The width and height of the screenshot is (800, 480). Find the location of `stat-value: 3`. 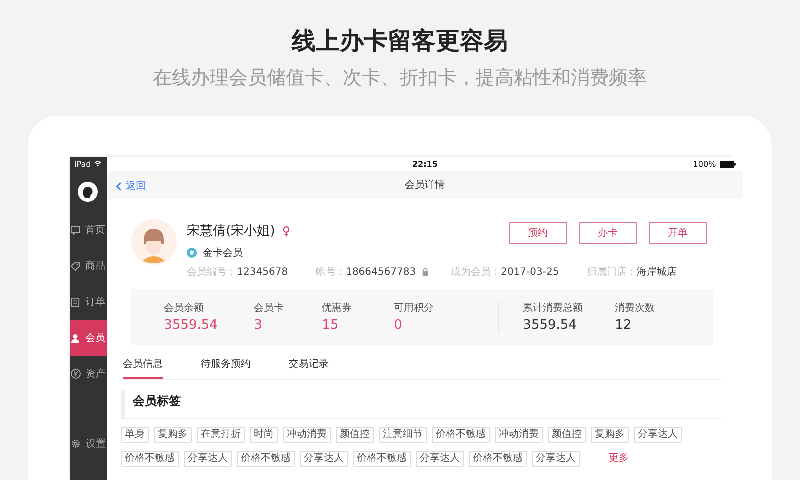

stat-value: 3 is located at coordinates (259, 325).